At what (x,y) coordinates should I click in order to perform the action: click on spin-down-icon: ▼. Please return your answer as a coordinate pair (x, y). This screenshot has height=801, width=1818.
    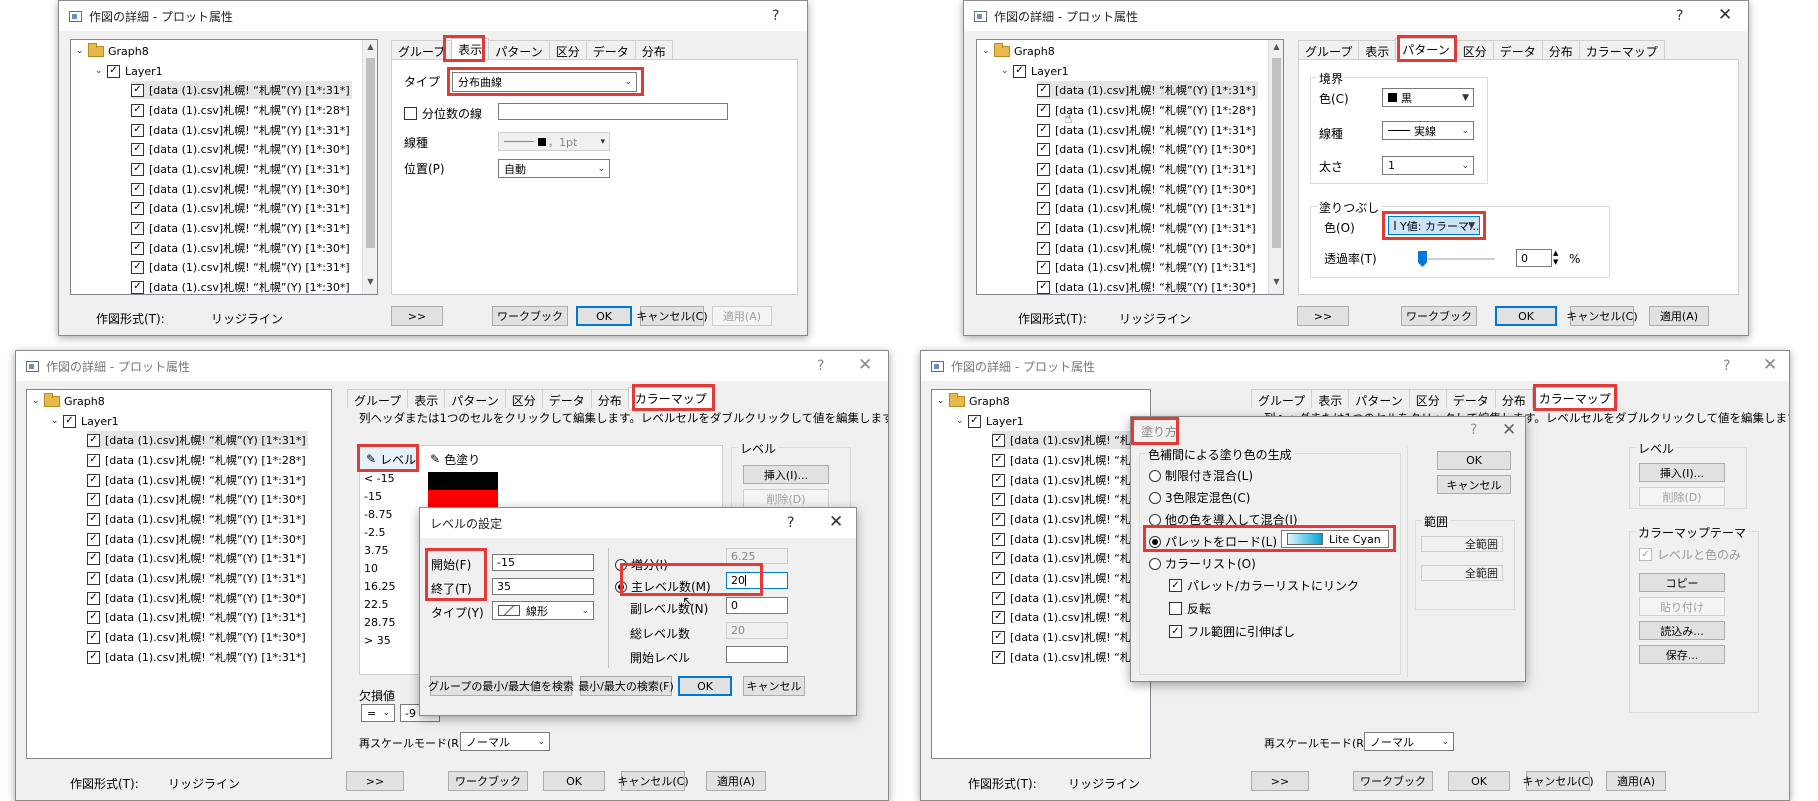
    Looking at the image, I should click on (1555, 262).